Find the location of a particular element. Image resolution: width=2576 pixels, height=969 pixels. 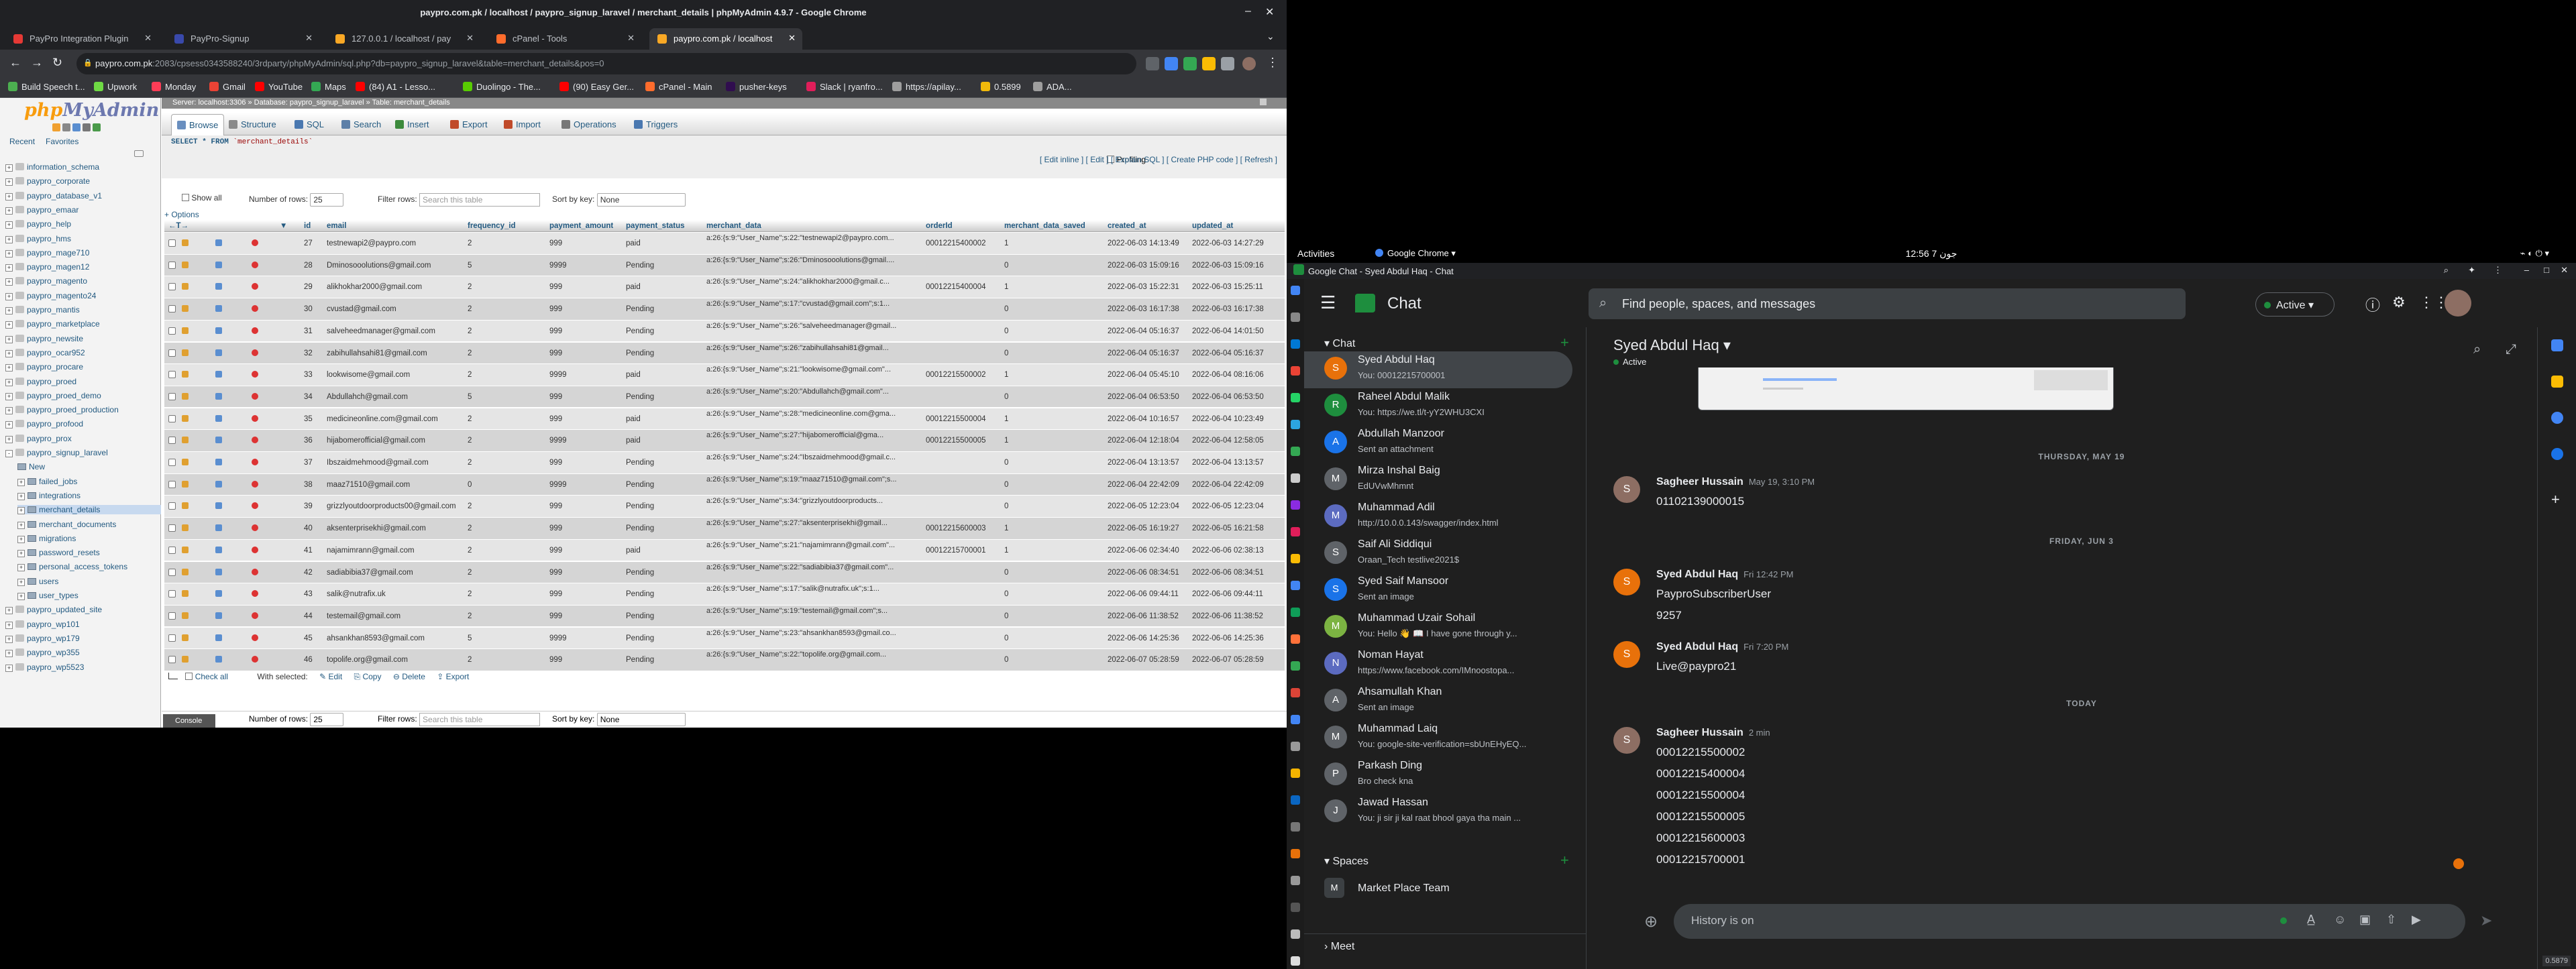

add-icon: ⊕ is located at coordinates (1651, 921).